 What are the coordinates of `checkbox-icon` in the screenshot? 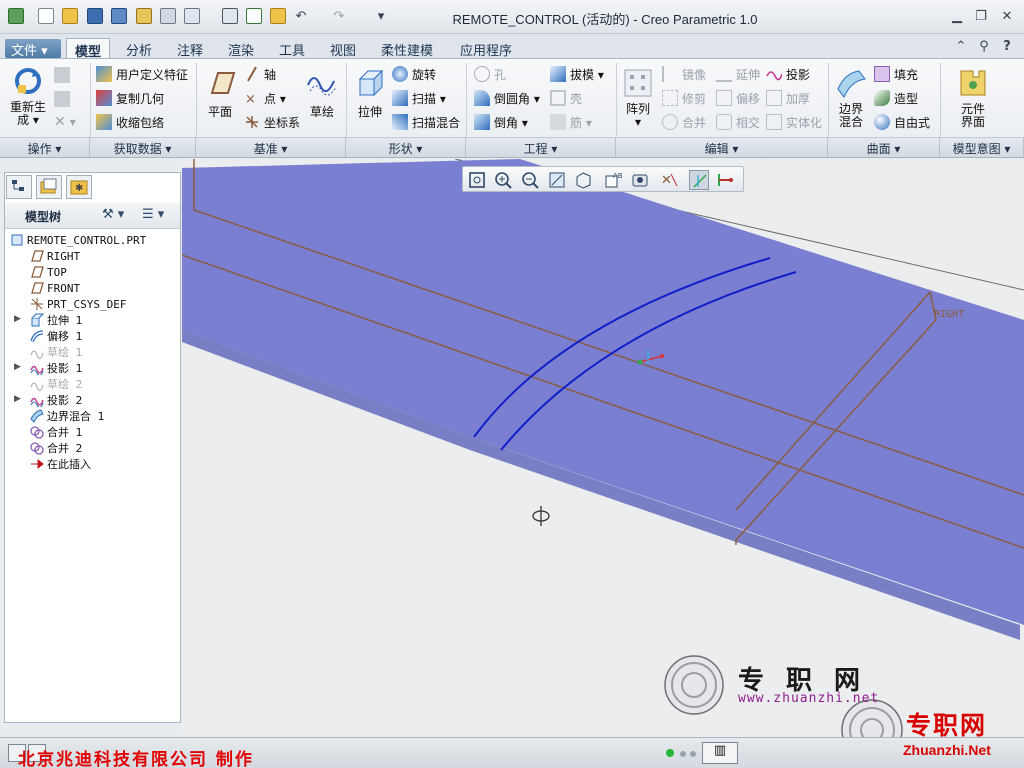 It's located at (254, 16).